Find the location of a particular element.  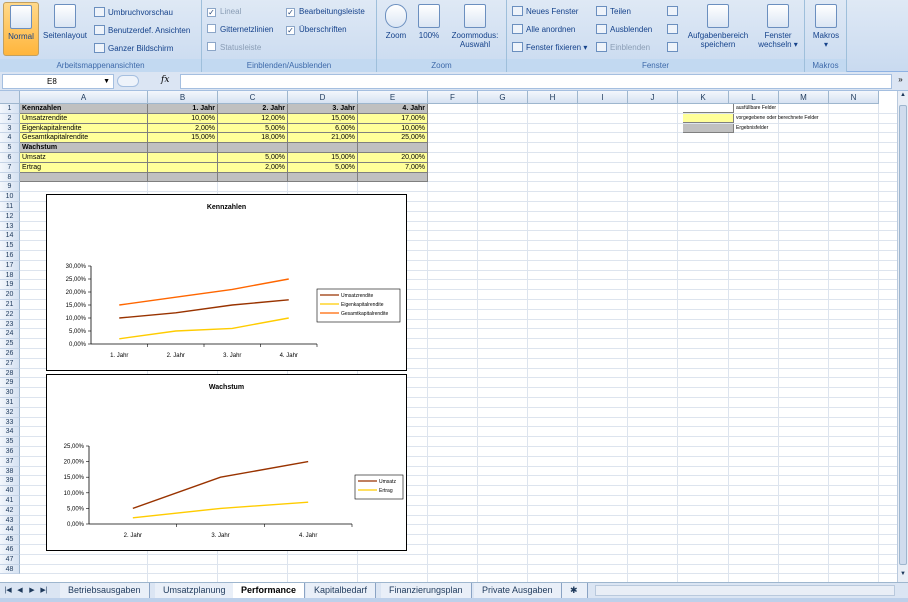

row-header: 1 is located at coordinates (10, 109).